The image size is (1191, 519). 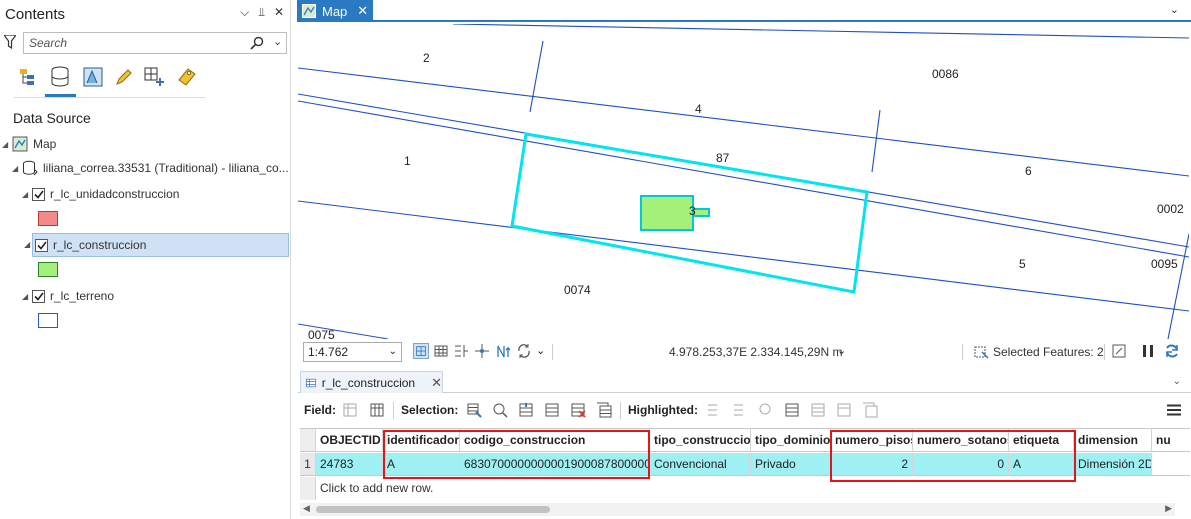 I want to click on layer-unidadconstruccion: ◢ r_lc_unidadconstruccion, so click(x=100, y=194).